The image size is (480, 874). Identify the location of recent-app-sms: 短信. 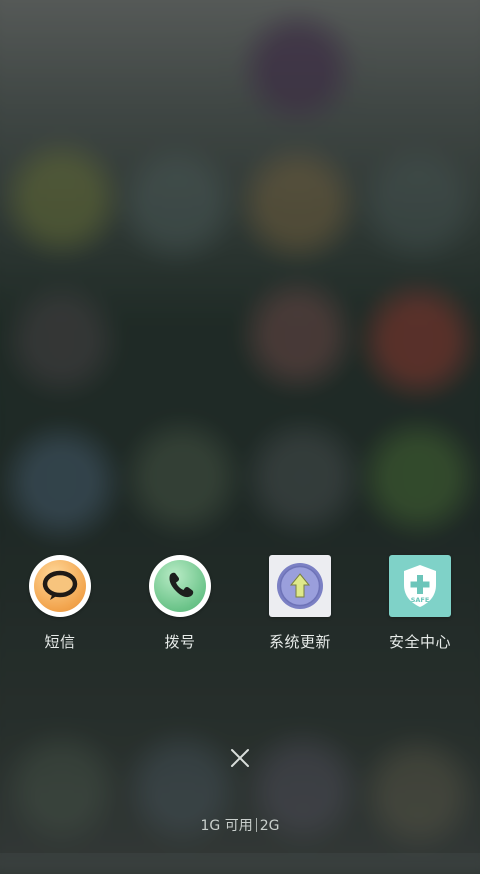
(60, 603).